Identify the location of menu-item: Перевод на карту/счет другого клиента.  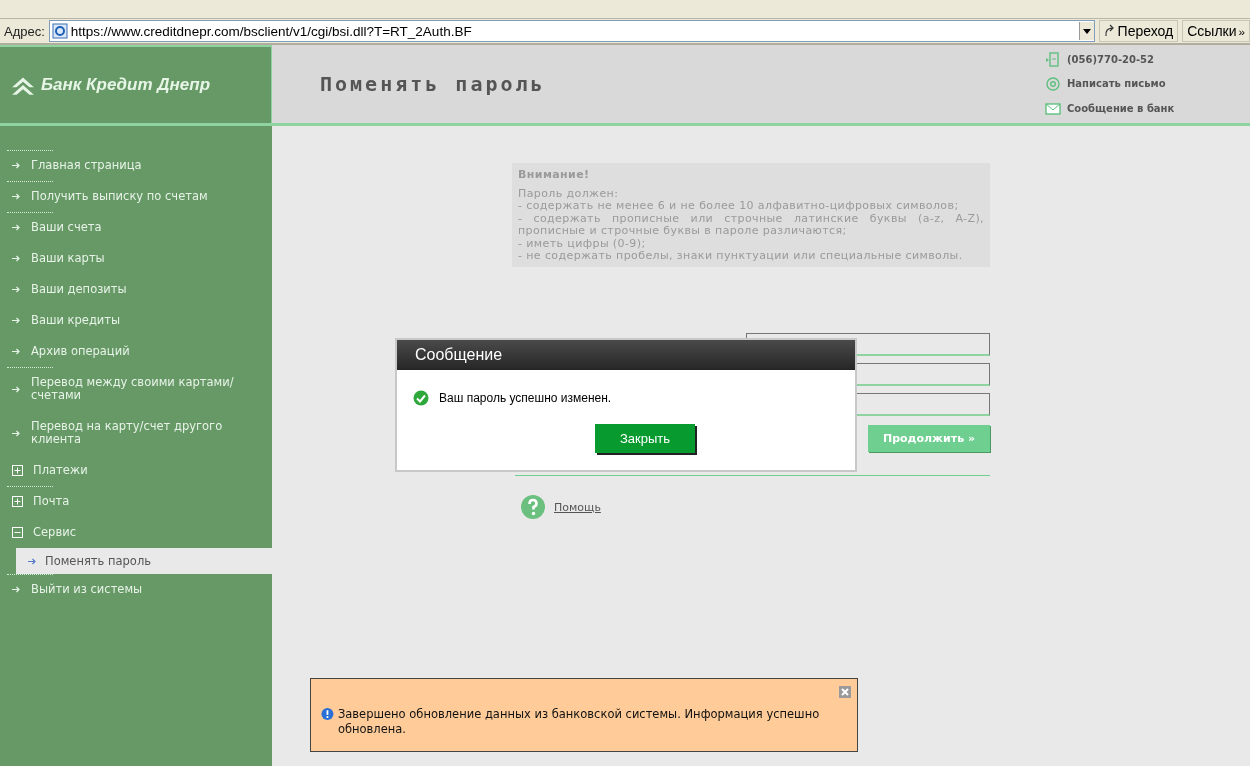
(136, 433).